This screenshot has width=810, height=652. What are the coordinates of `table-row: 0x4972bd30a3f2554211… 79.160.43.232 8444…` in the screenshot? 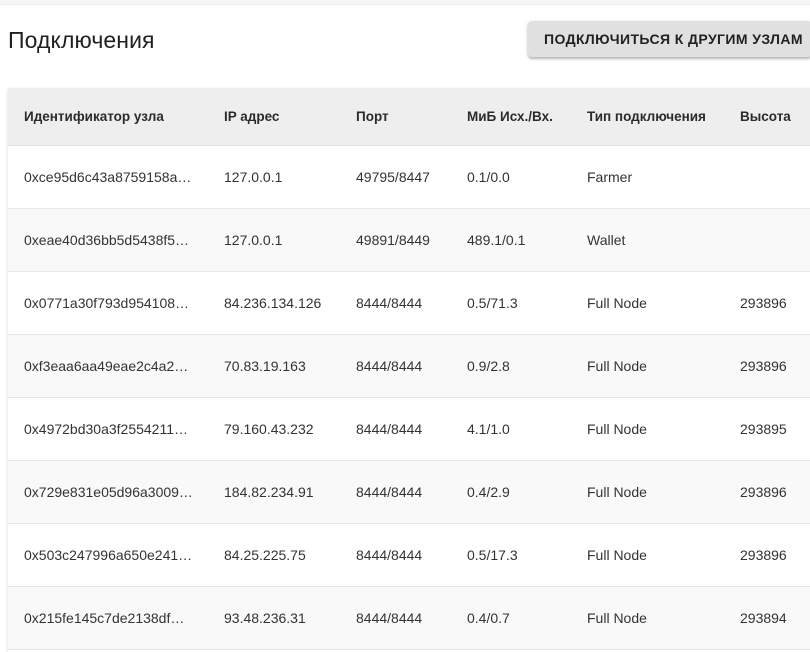 It's located at (409, 429).